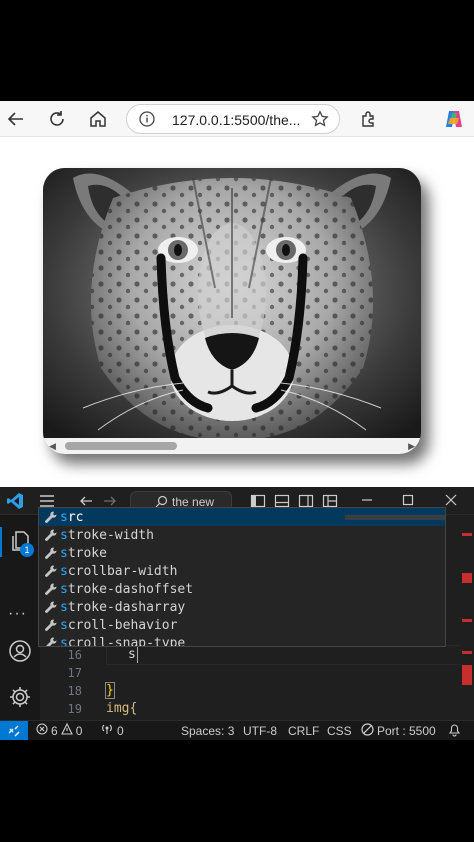  What do you see at coordinates (87, 553) in the screenshot?
I see `suggestion-rest: troke` at bounding box center [87, 553].